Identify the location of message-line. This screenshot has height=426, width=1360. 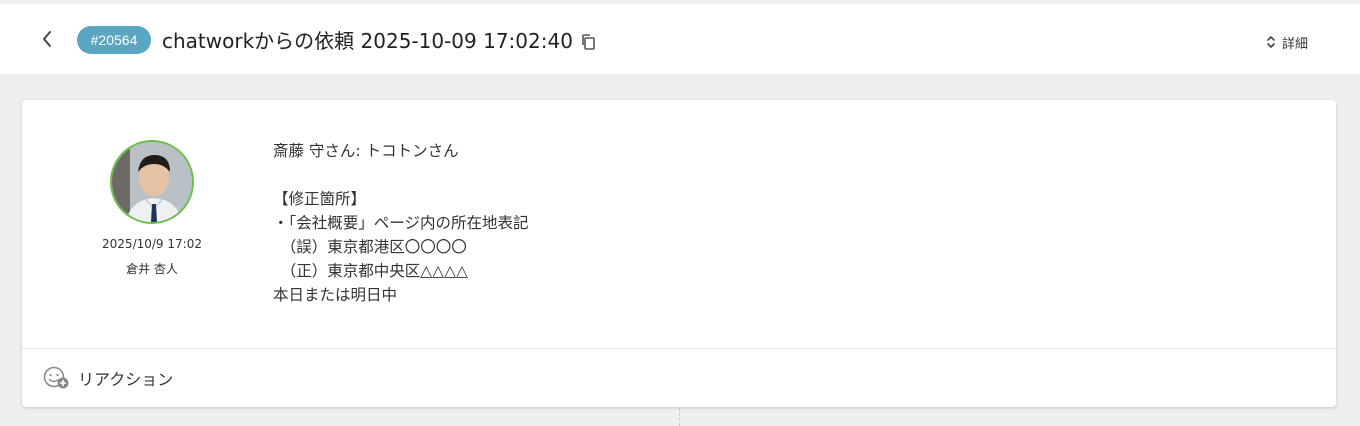
(723, 175).